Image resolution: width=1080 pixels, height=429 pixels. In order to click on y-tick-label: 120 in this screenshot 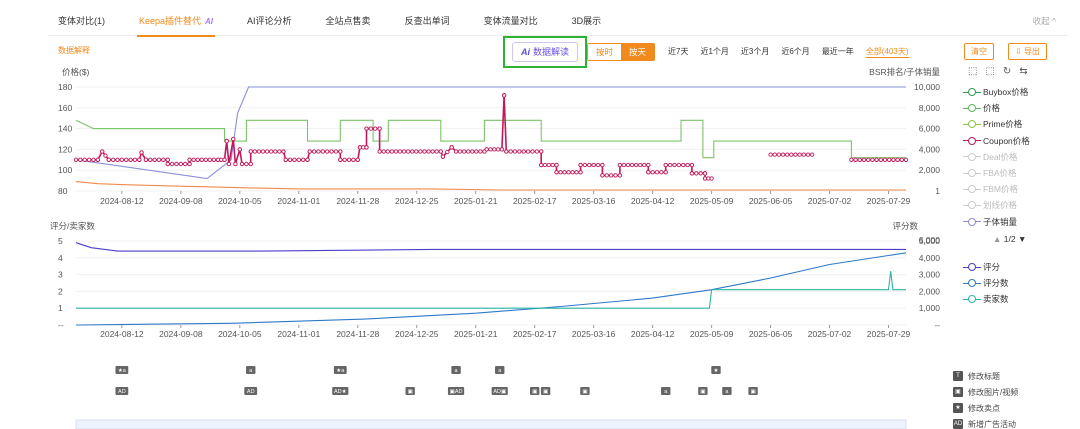, I will do `click(65, 149)`.